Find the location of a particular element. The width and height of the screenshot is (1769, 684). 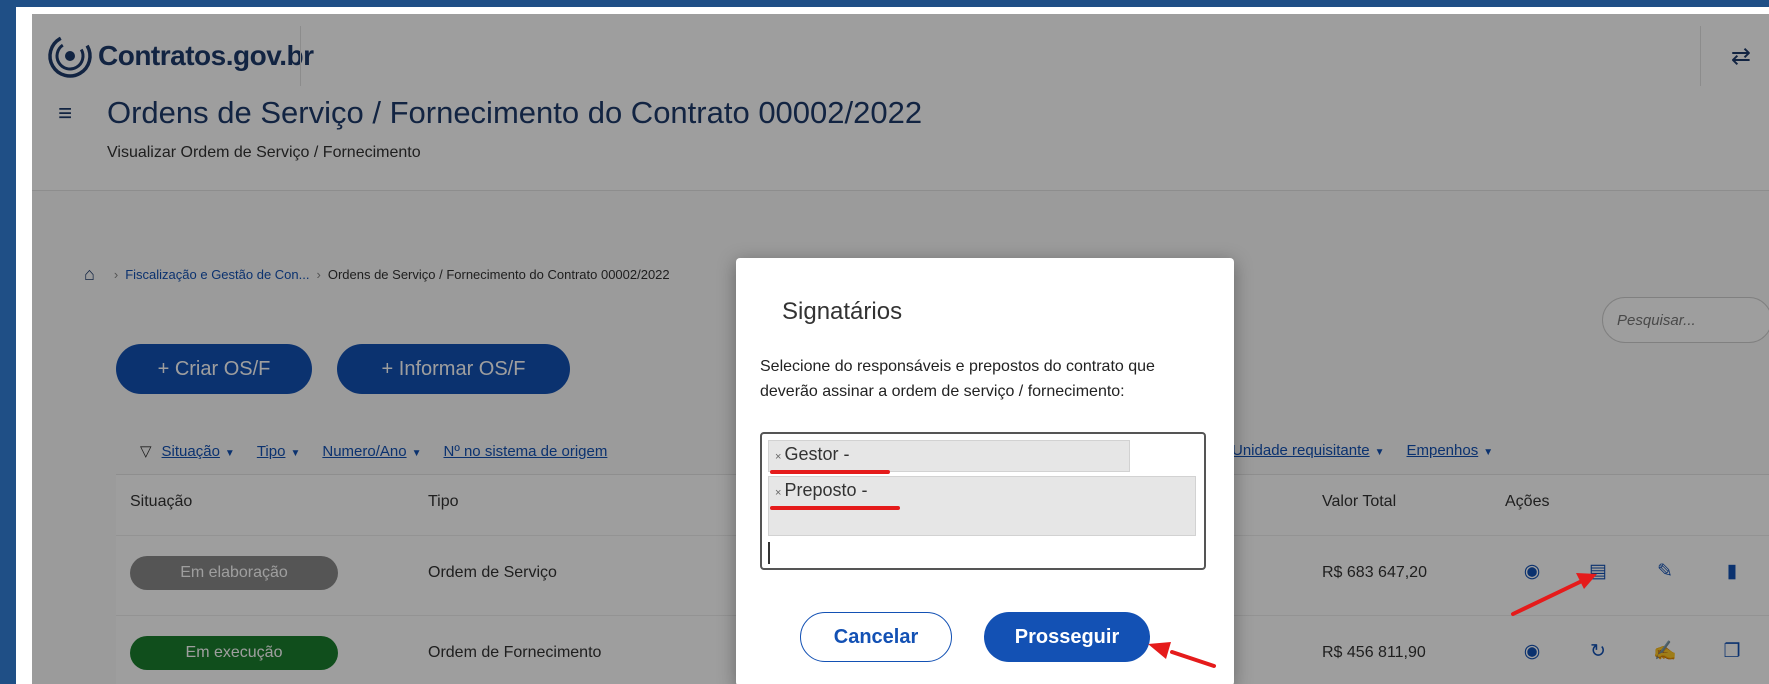

annotation-arrow-pdf is located at coordinates (1554, 594).